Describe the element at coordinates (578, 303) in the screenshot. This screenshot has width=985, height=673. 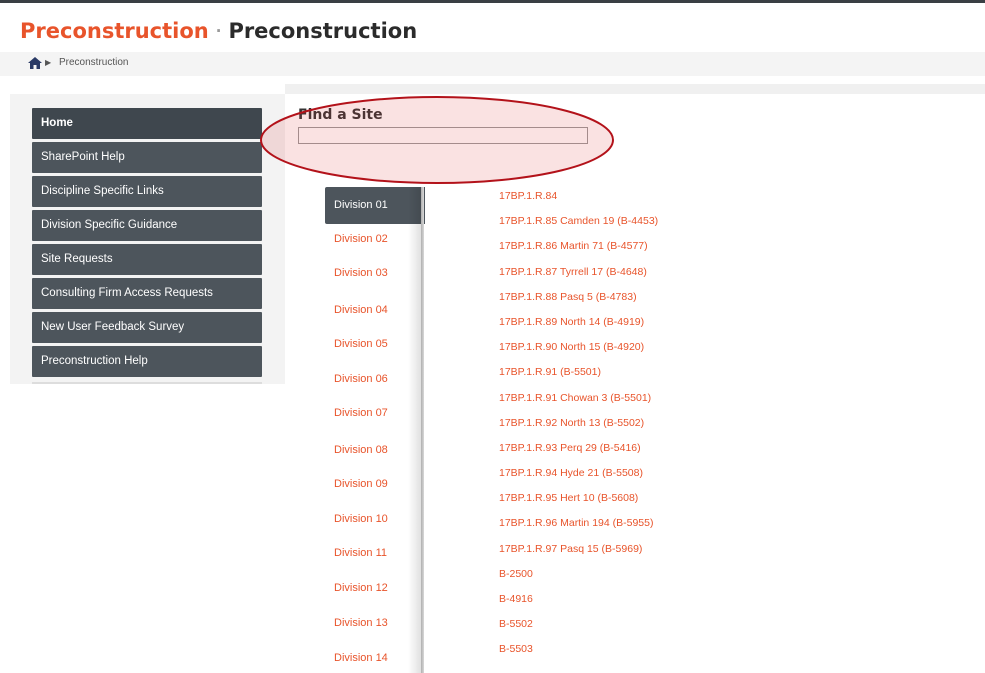
I see `list-item: 17BP.1.R.88 Pasq 5 (B-4783)` at that location.